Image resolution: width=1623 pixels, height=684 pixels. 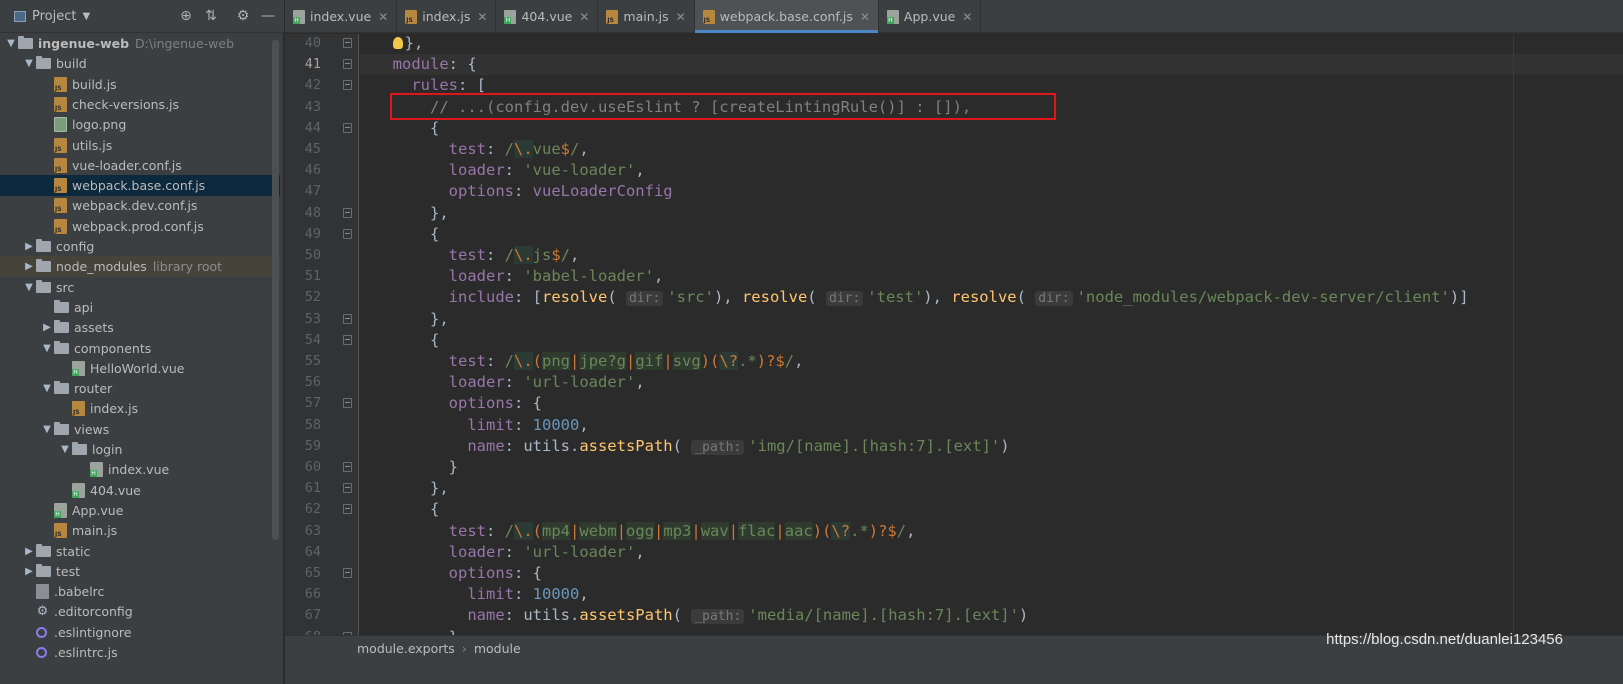 What do you see at coordinates (140, 205) in the screenshot?
I see `tree-item: webpack.dev.conf.js` at bounding box center [140, 205].